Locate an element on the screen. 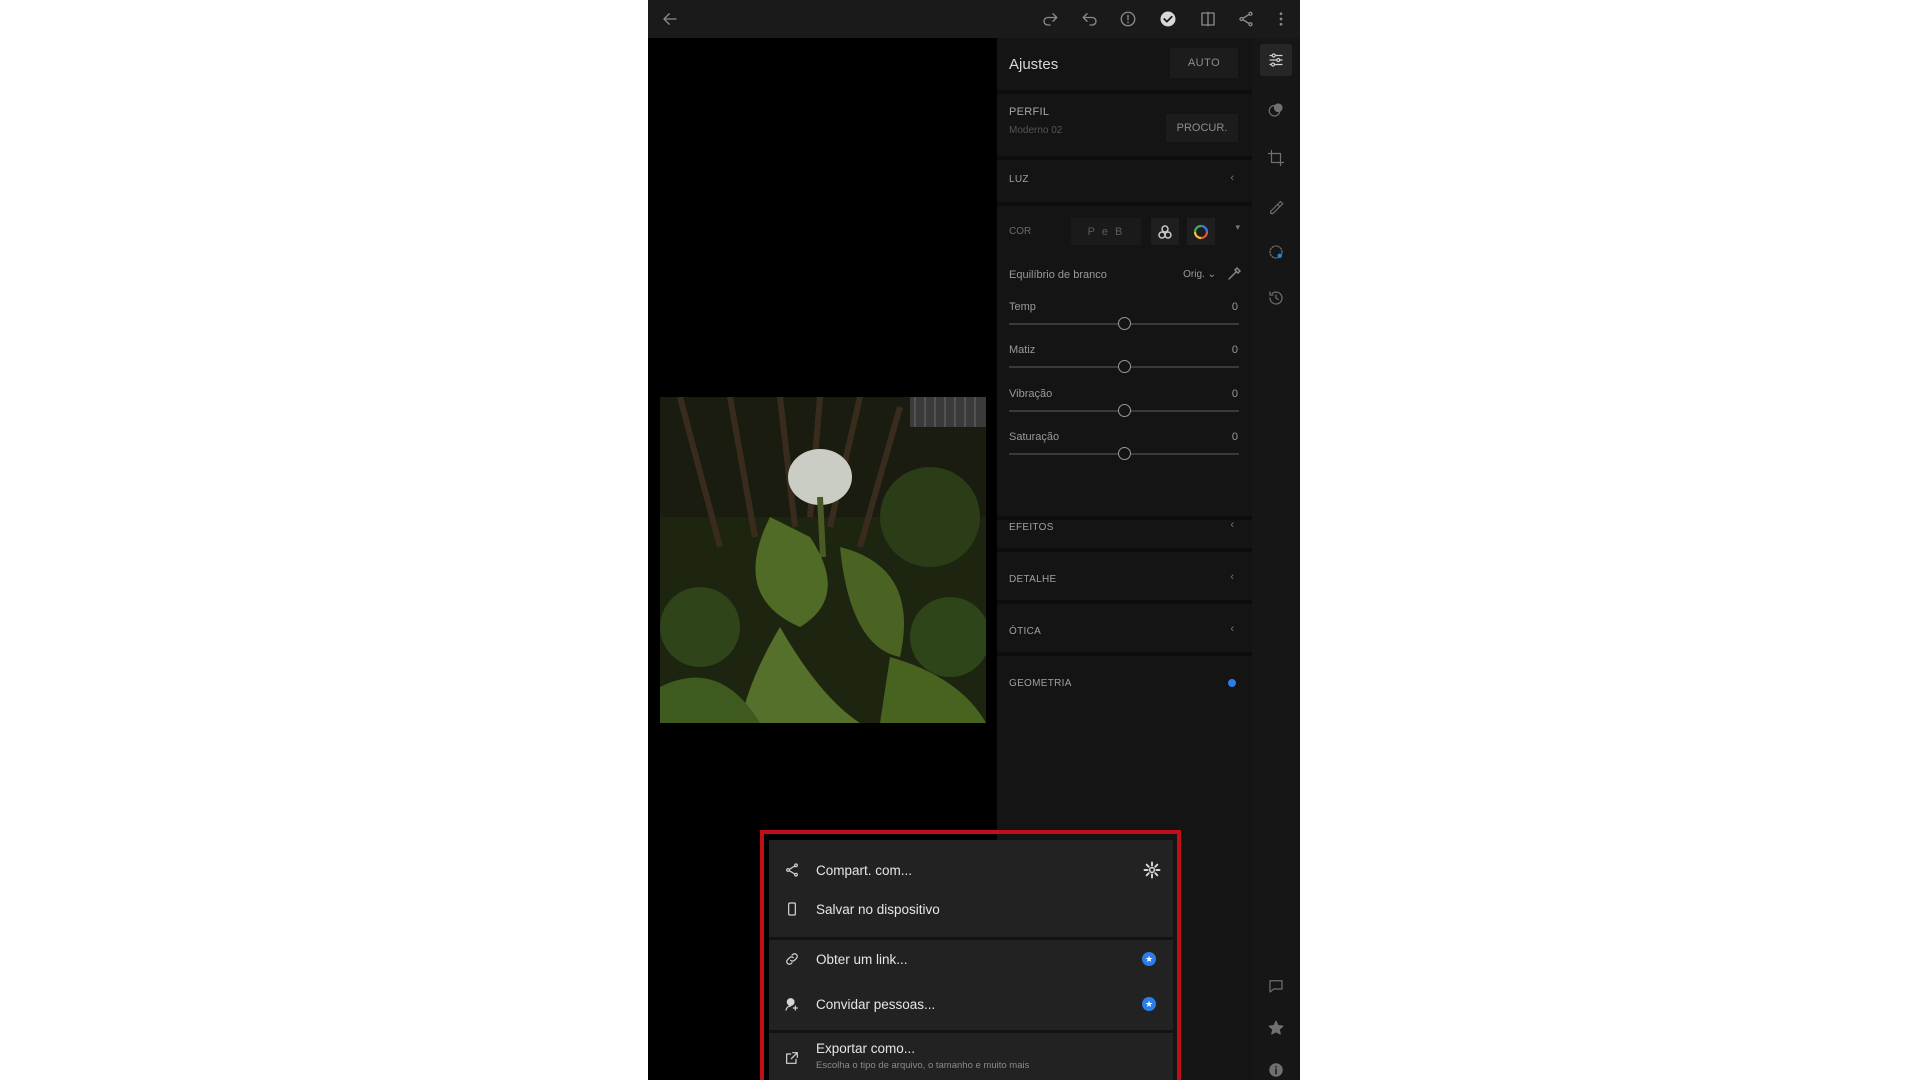 This screenshot has width=1920, height=1080. healing-brush-icon is located at coordinates (1276, 206).